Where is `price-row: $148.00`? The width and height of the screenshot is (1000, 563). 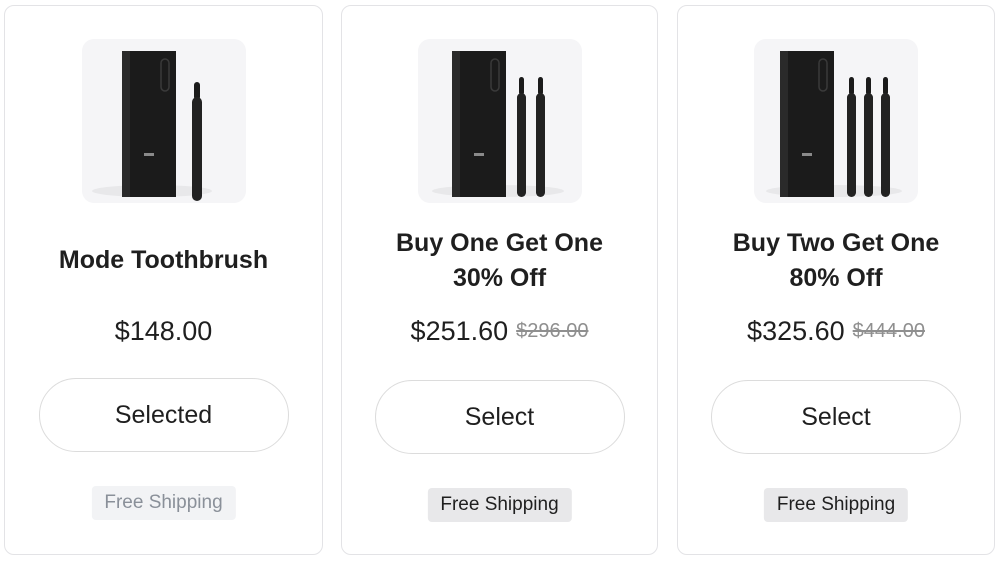
price-row: $148.00 is located at coordinates (163, 331).